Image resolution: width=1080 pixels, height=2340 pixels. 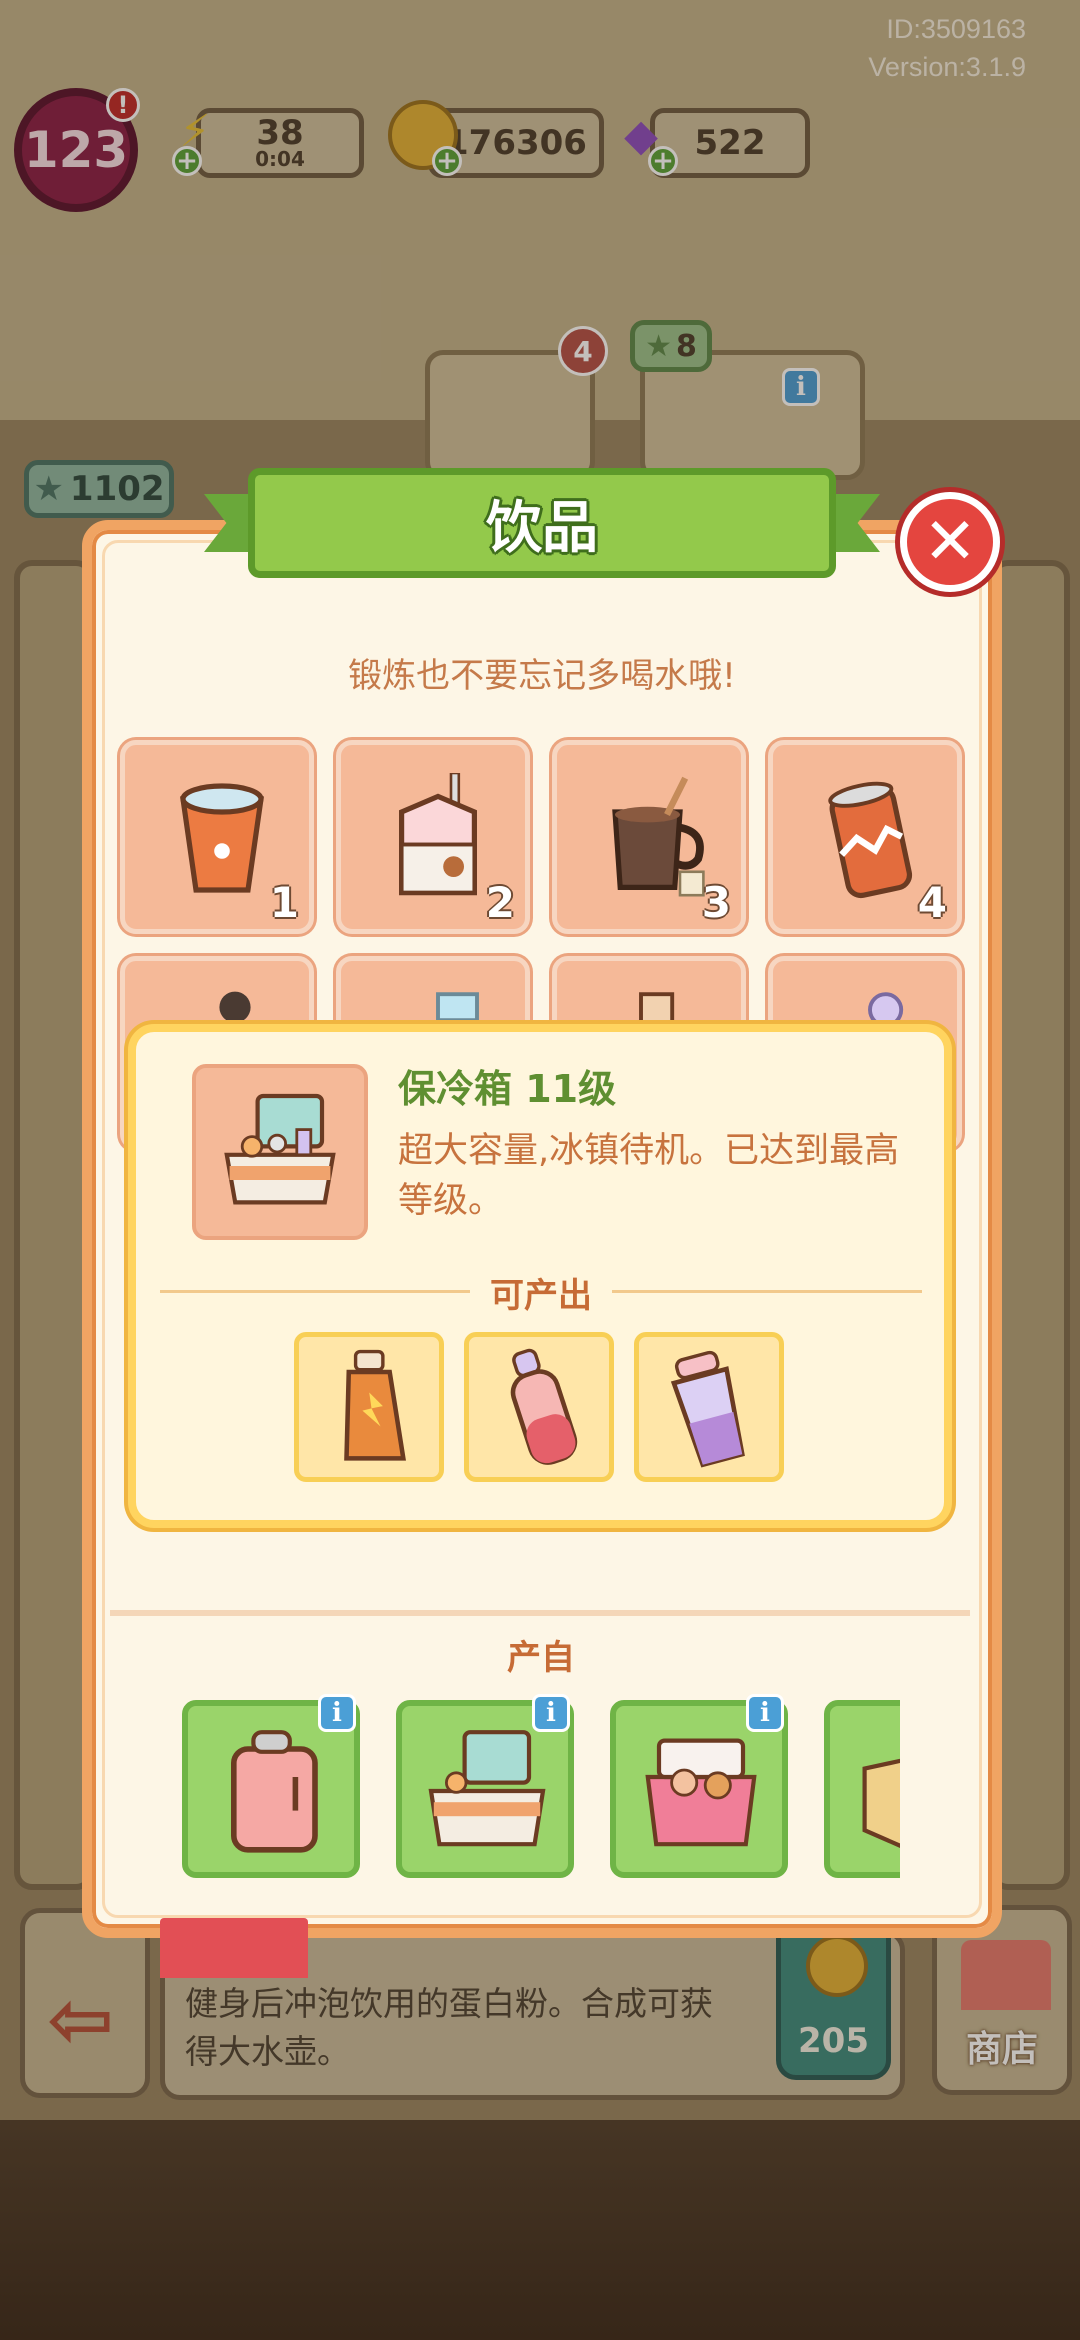 I want to click on close-button: ✕, so click(x=950, y=542).